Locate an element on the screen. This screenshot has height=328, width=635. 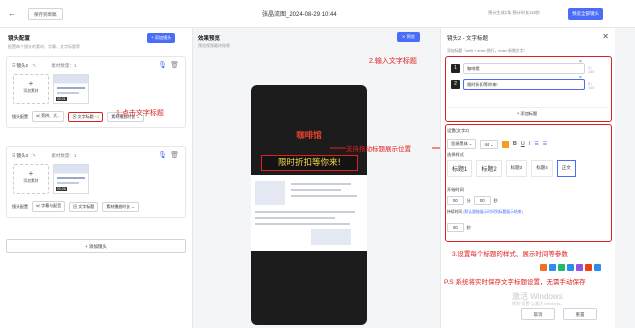
system-tray is located at coordinates (570, 267).